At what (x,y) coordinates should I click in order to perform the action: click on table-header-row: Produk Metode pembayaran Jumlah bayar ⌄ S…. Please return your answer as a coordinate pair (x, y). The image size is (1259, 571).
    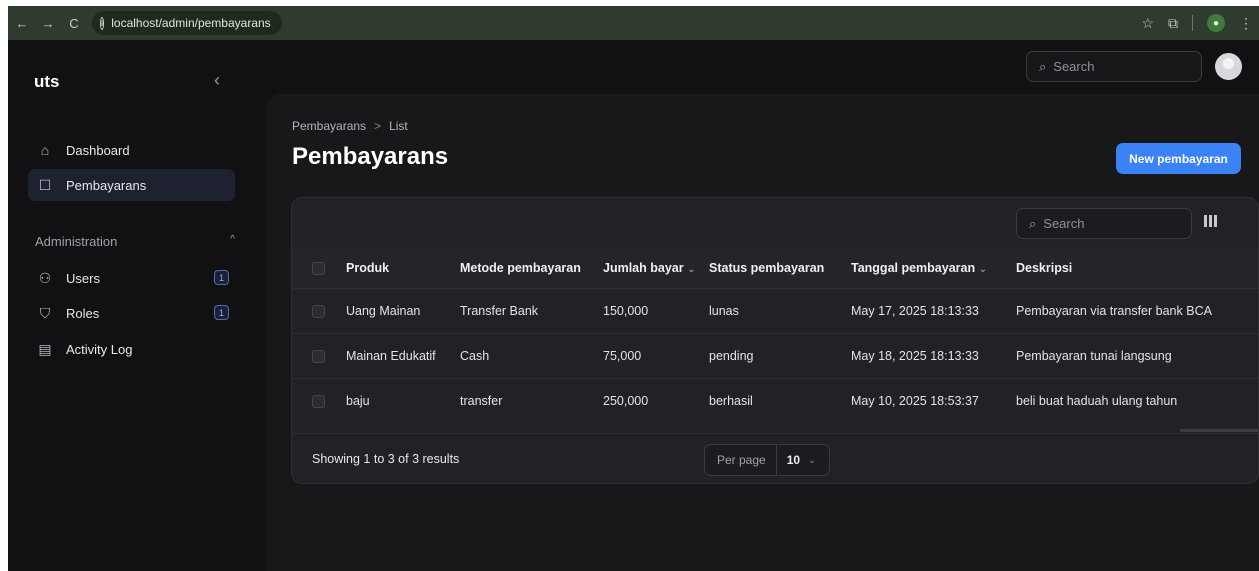
    Looking at the image, I should click on (775, 268).